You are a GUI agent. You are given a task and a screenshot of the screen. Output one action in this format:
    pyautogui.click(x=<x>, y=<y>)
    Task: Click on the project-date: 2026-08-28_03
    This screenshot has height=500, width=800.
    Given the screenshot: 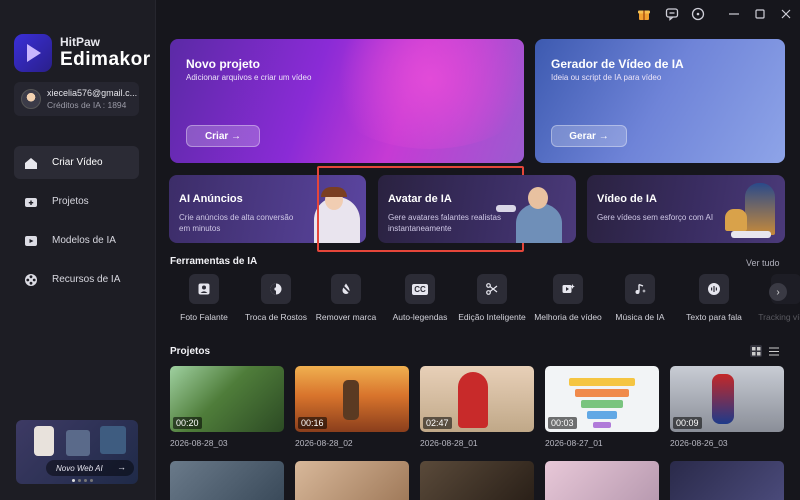 What is the action you would take?
    pyautogui.click(x=199, y=443)
    